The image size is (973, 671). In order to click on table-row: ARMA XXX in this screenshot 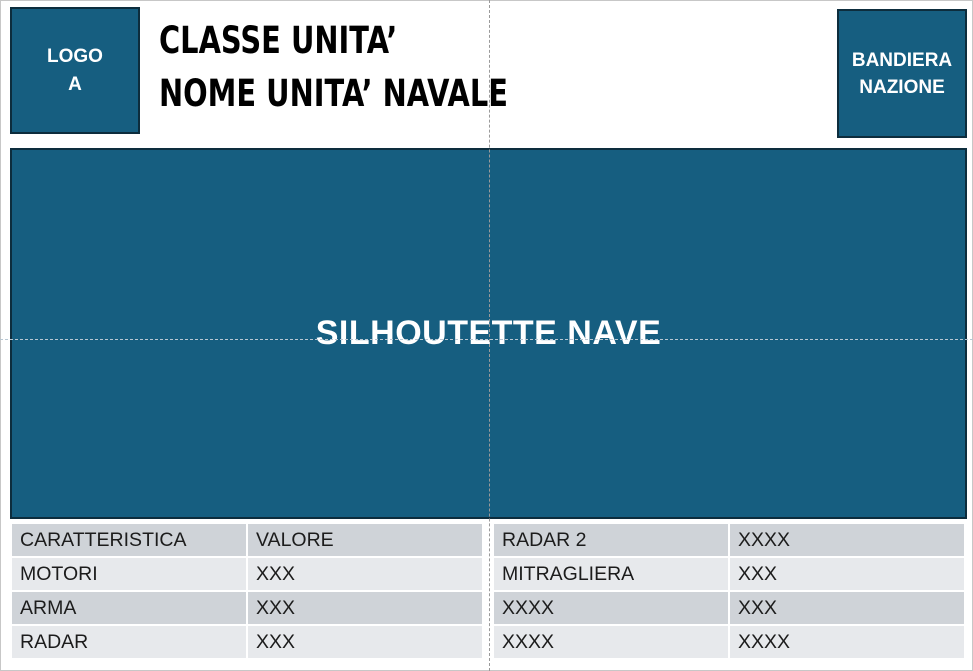, I will do `click(248, 609)`.